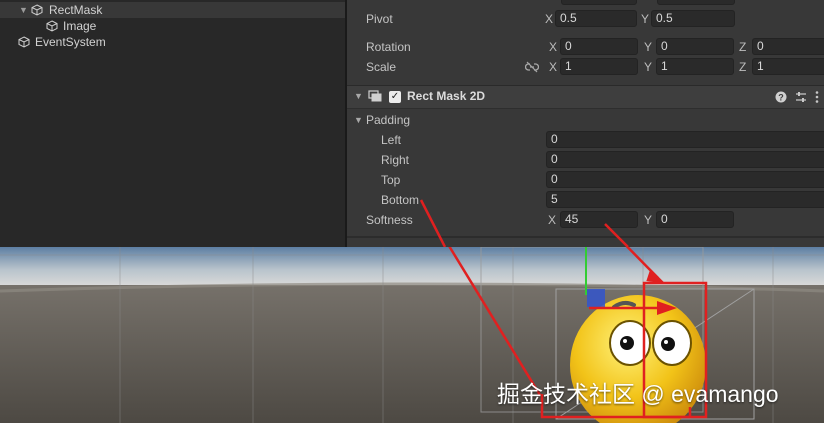  Describe the element at coordinates (524, 223) in the screenshot. I see `annotation-arrows-upper` at that location.